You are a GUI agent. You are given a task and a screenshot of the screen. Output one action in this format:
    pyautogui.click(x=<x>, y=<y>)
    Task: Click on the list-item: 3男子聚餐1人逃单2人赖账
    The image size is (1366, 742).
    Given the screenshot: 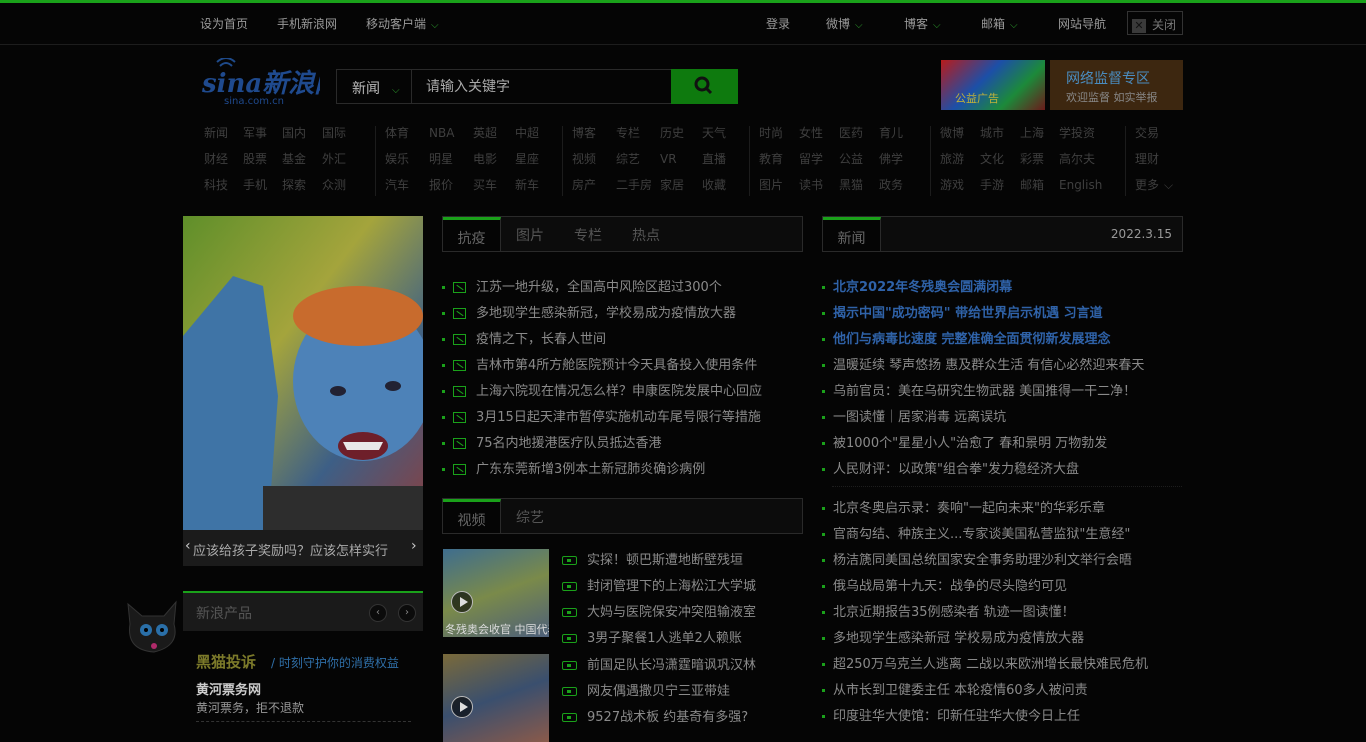 What is the action you would take?
    pyautogui.click(x=652, y=637)
    